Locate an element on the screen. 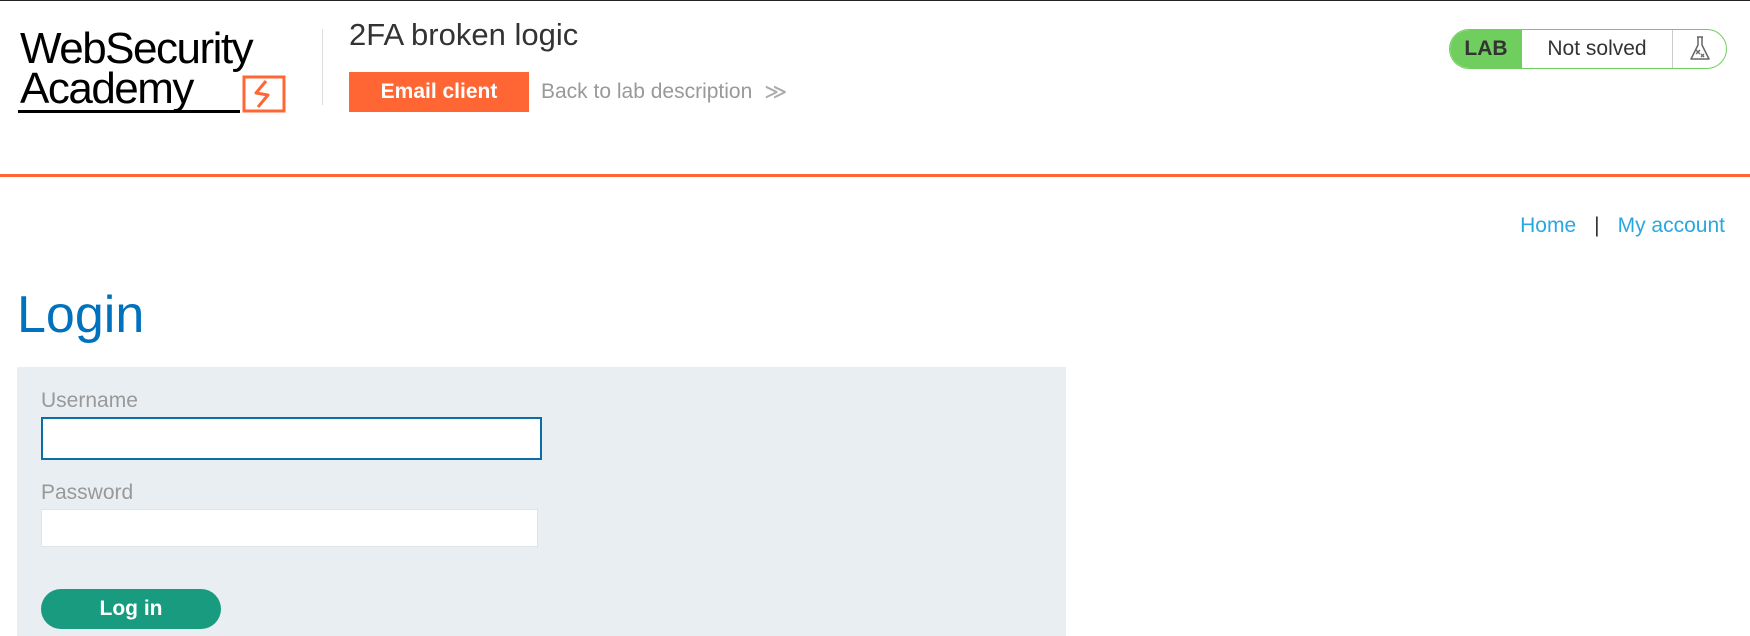 The width and height of the screenshot is (1750, 636). password-input is located at coordinates (289, 528).